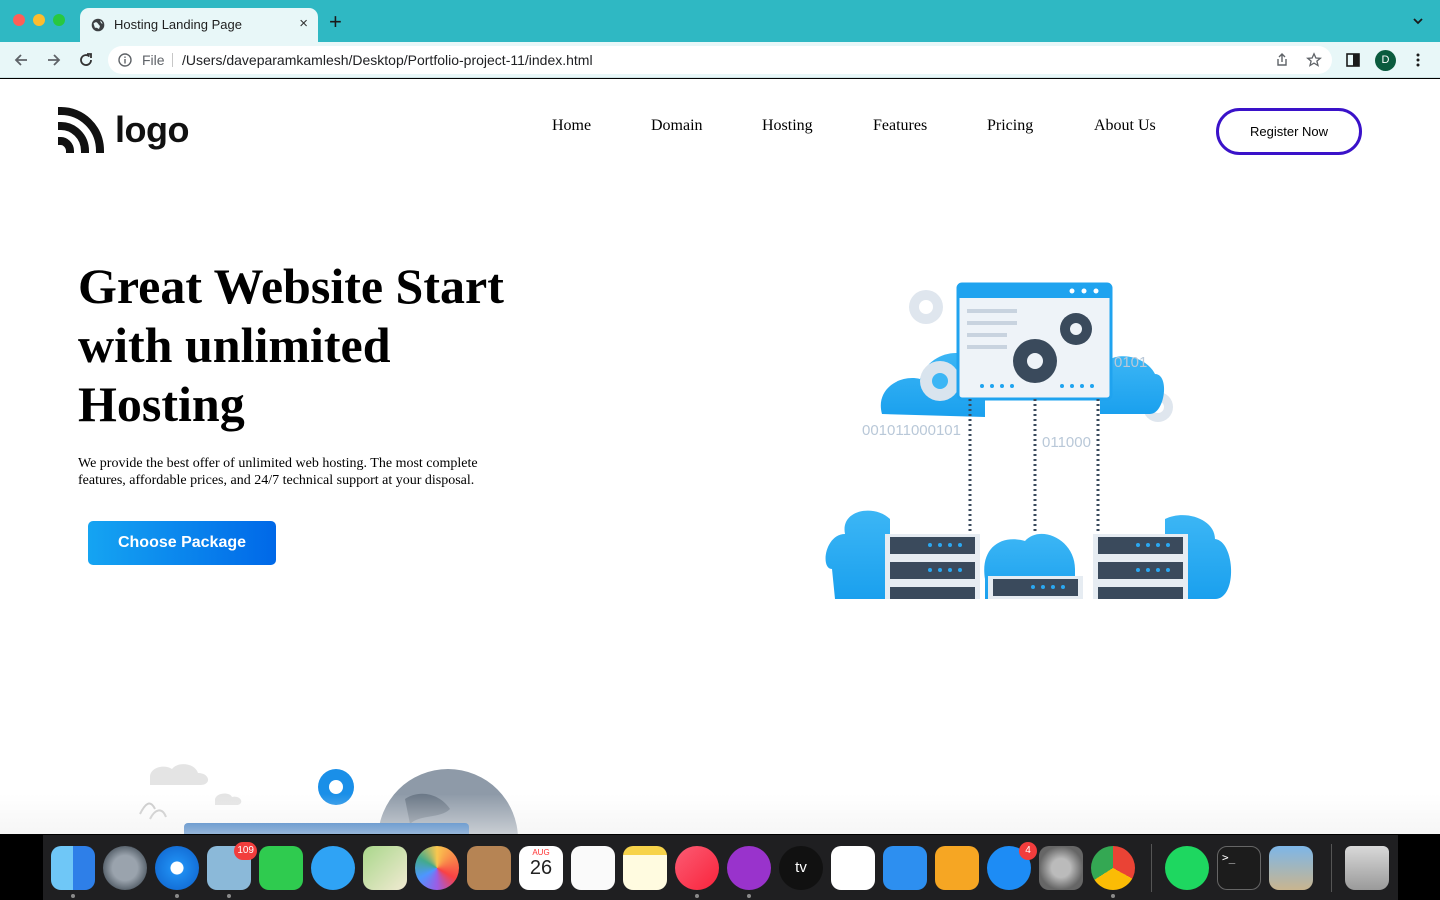 The image size is (1440, 900). What do you see at coordinates (245, 851) in the screenshot?
I see `mail-badge: 109` at bounding box center [245, 851].